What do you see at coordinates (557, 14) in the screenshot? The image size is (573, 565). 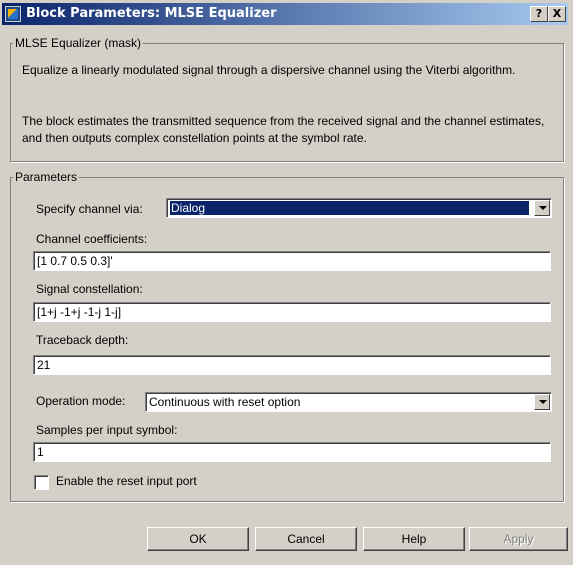 I see `close-icon: X` at bounding box center [557, 14].